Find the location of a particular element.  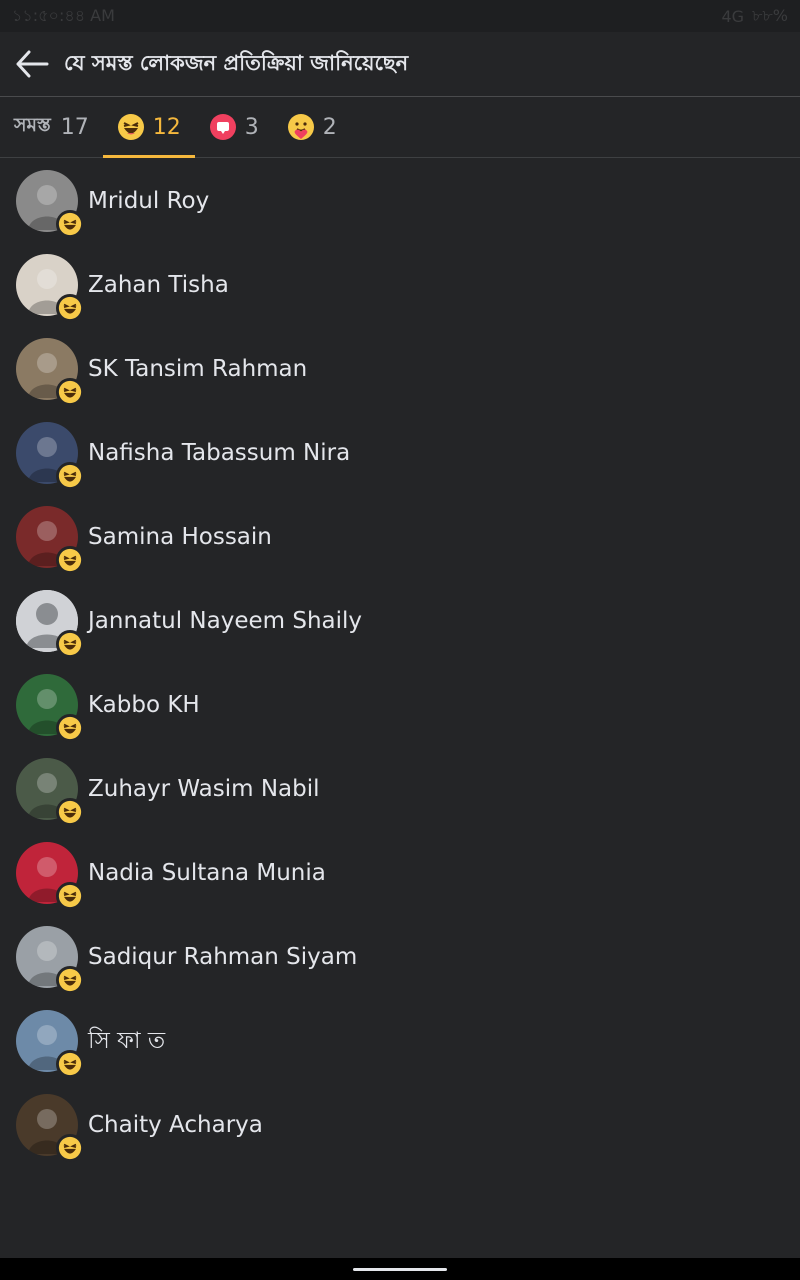

status-bar: ১১:৫০:৪৪ AM 4G ৮৮% is located at coordinates (400, 16).